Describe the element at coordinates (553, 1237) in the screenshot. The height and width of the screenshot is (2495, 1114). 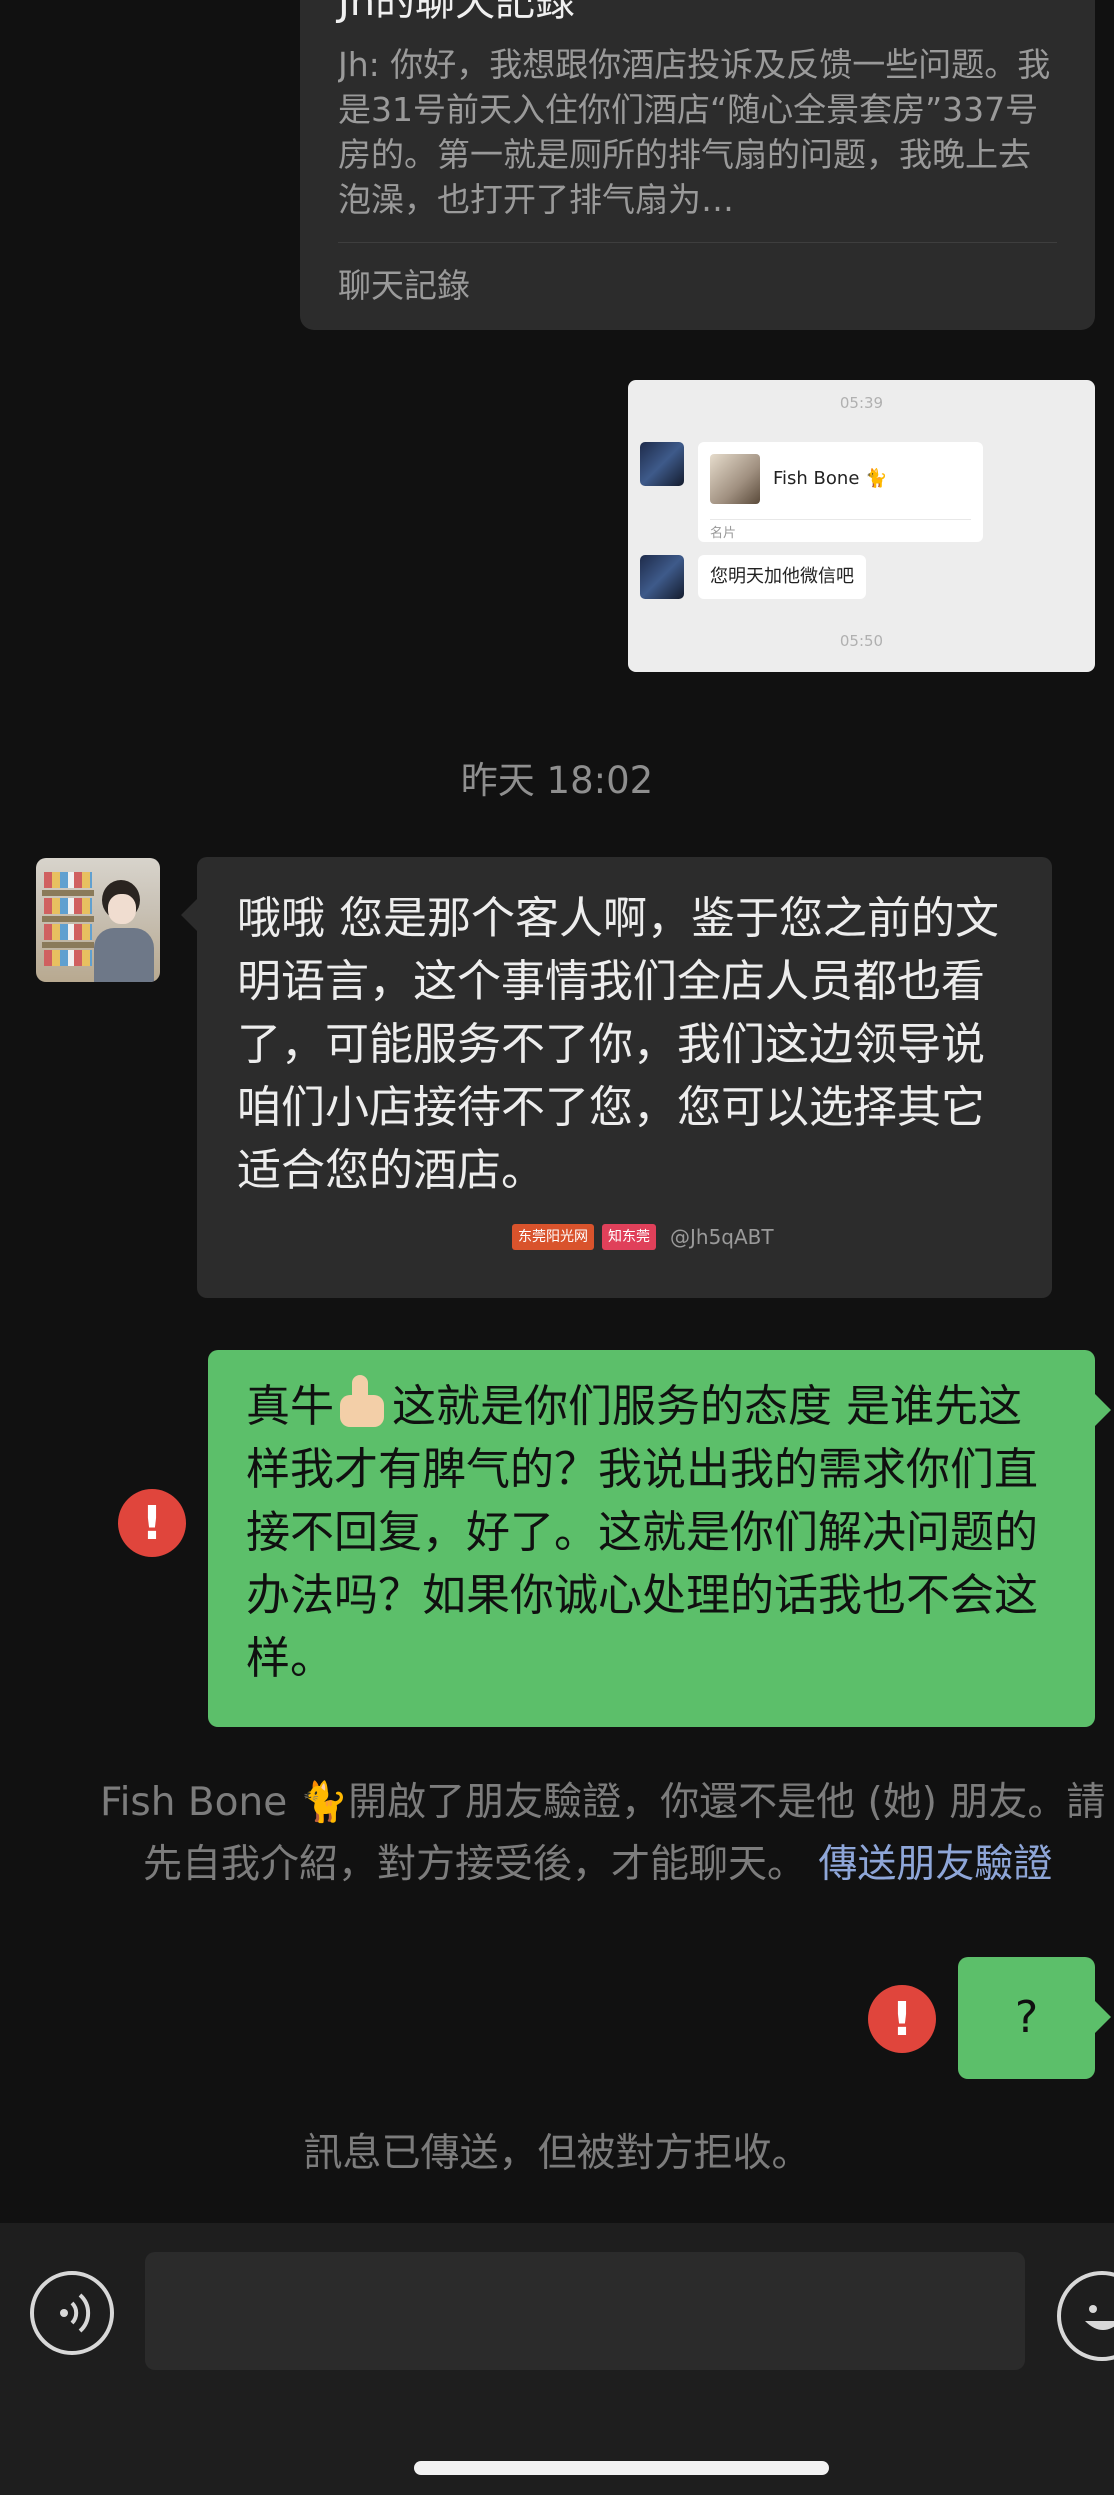
I see `watermark-logo-sun0769: 东莞阳光网` at that location.